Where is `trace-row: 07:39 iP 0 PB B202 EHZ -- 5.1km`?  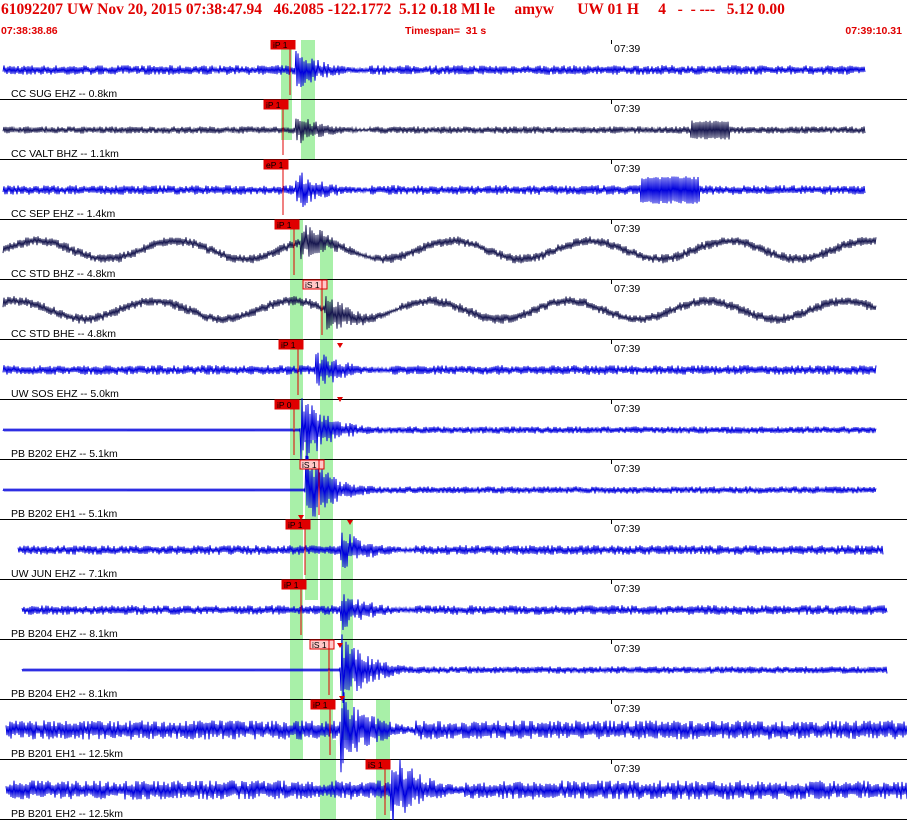 trace-row: 07:39 iP 0 PB B202 EHZ -- 5.1km is located at coordinates (453, 429).